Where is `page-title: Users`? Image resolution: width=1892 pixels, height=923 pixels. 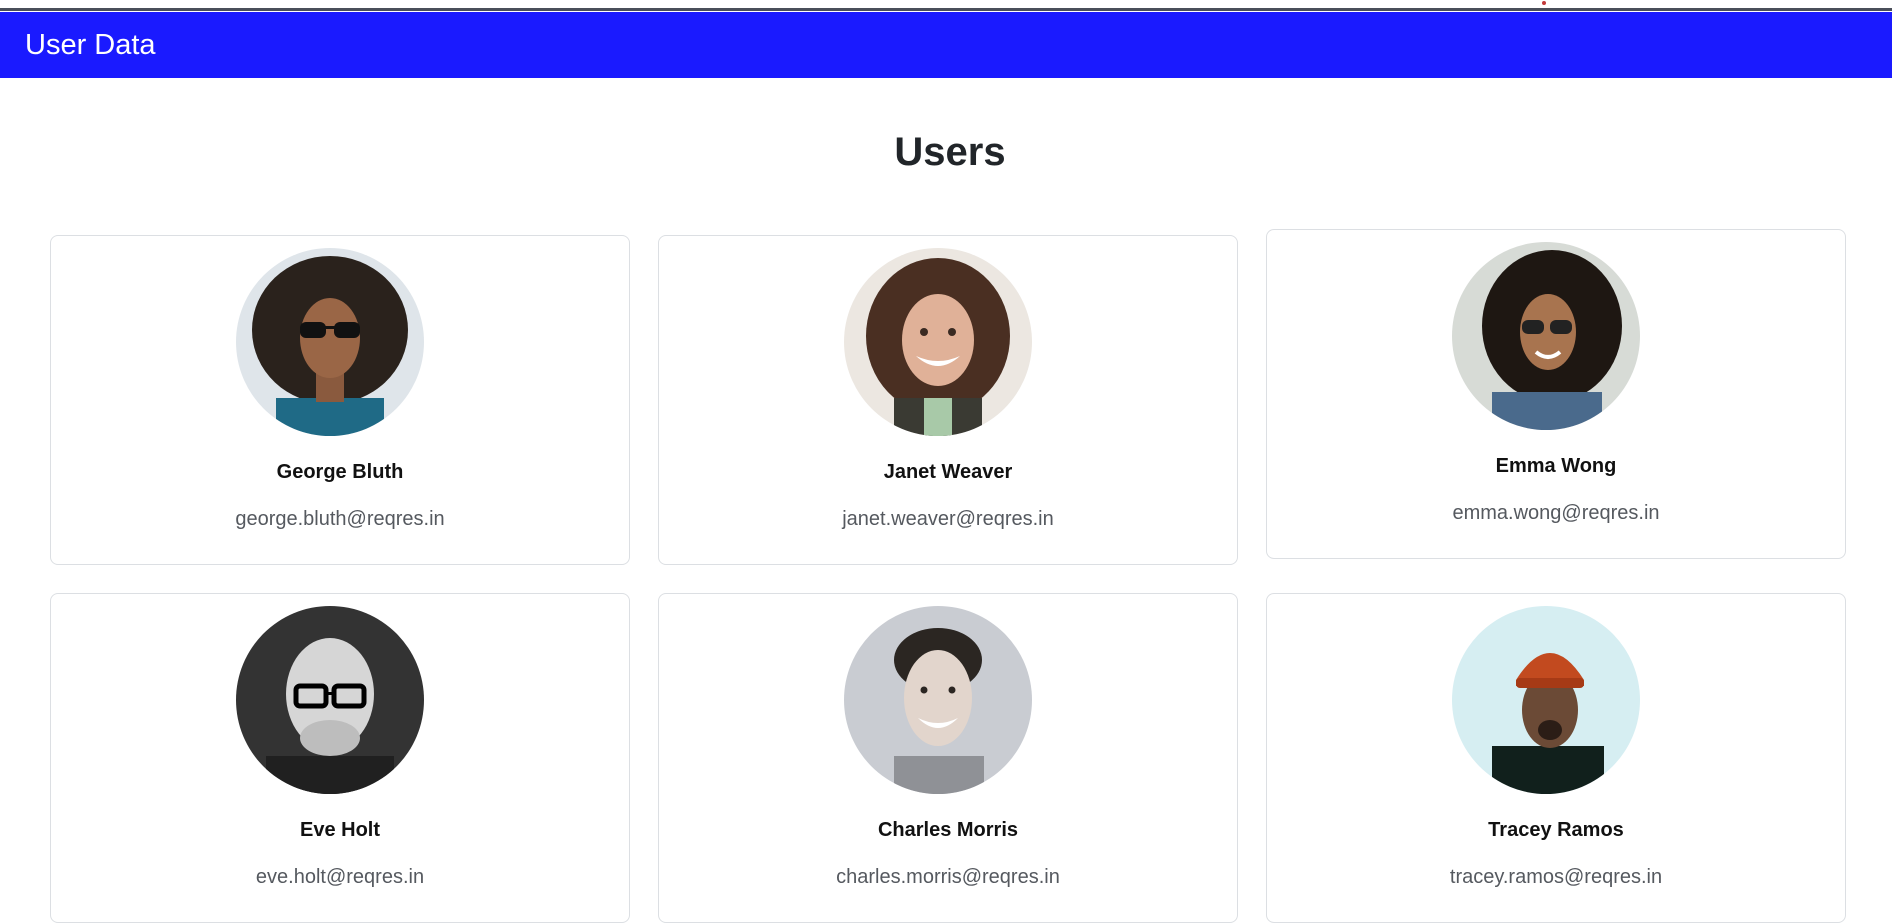
page-title: Users is located at coordinates (950, 152).